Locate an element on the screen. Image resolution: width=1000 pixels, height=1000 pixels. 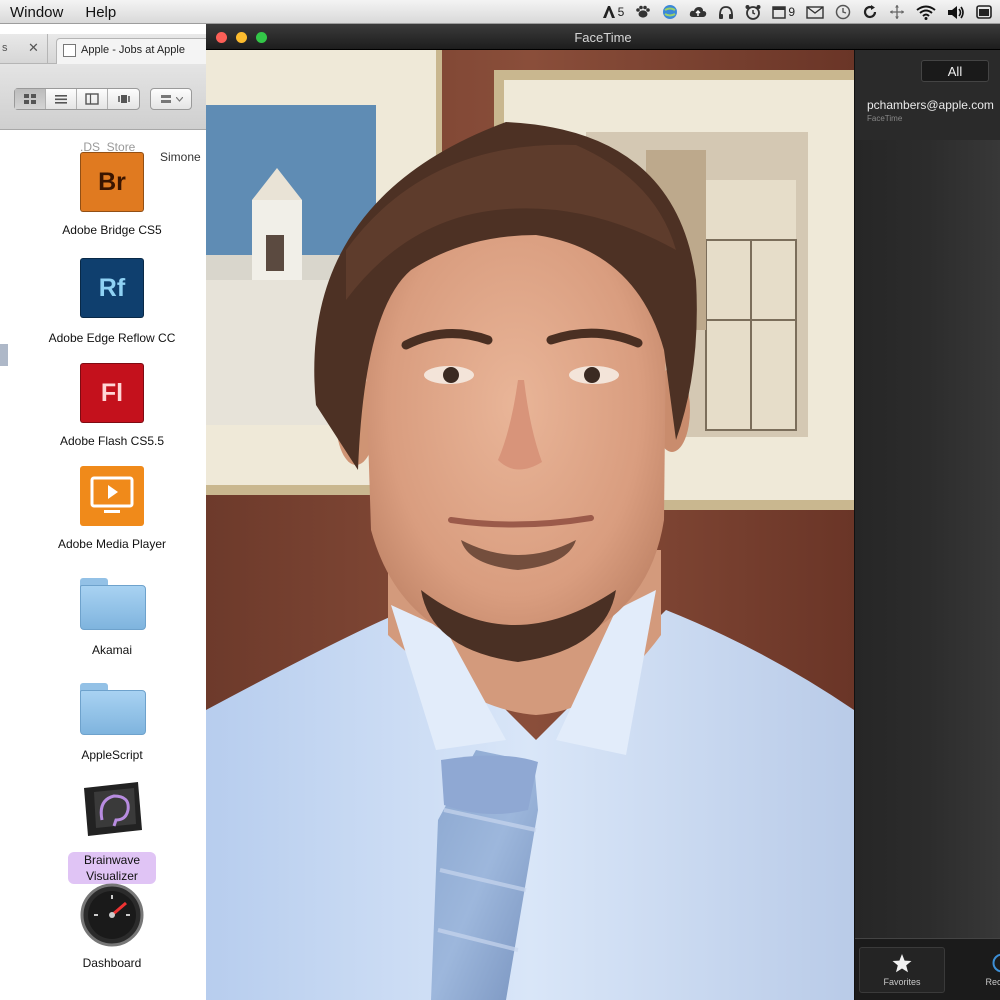
tab-title-truncated: s is located at coordinates (5, 48).